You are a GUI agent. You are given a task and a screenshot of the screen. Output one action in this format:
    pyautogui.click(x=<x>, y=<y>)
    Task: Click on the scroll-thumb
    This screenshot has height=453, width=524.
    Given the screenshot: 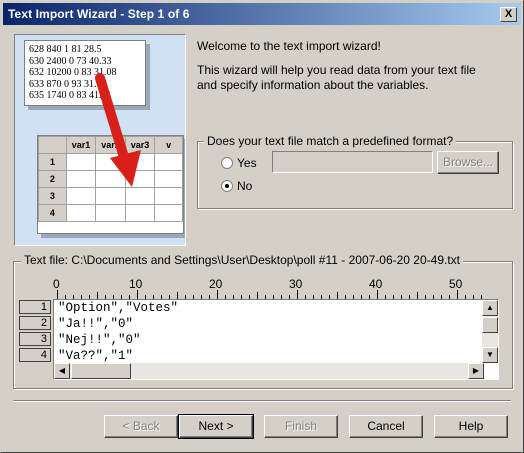 What is the action you would take?
    pyautogui.click(x=490, y=325)
    